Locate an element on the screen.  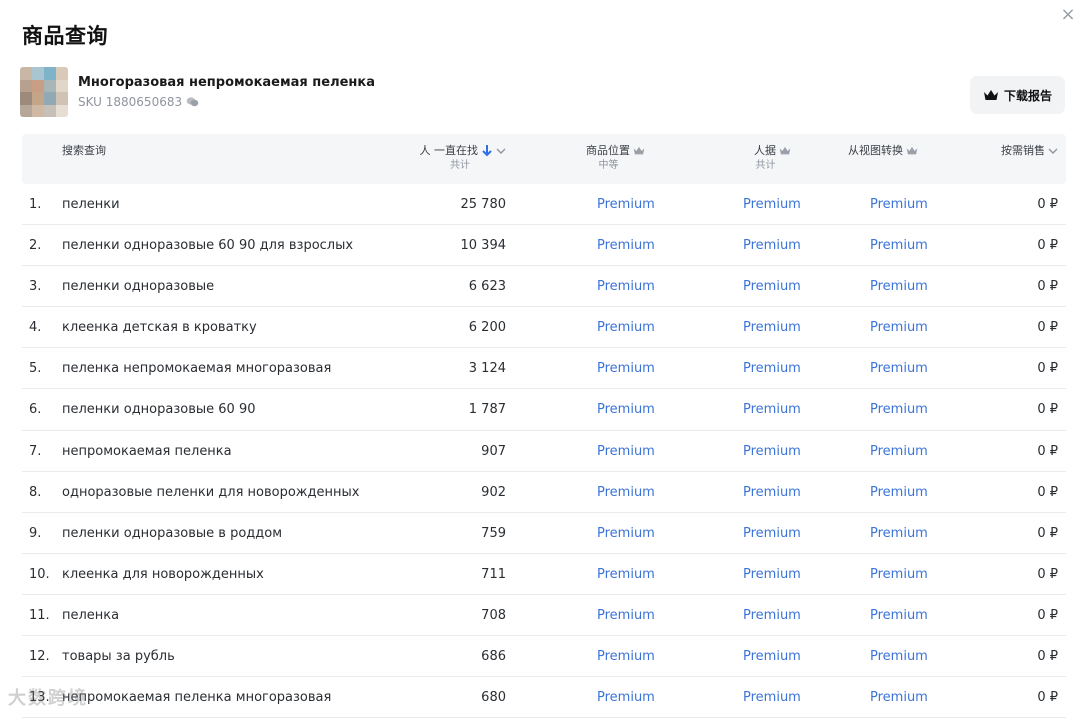
column-header-people: 人据 共计 is located at coordinates (772, 158).